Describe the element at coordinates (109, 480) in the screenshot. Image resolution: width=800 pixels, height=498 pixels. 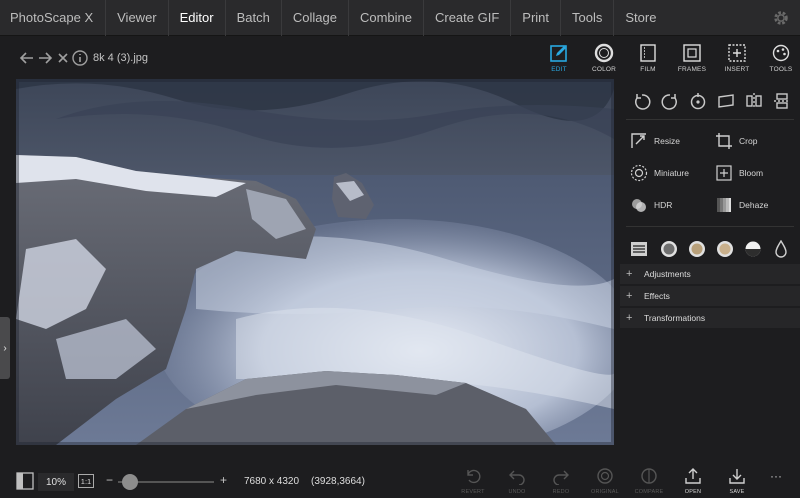
I see `zoom-out-button: −` at that location.